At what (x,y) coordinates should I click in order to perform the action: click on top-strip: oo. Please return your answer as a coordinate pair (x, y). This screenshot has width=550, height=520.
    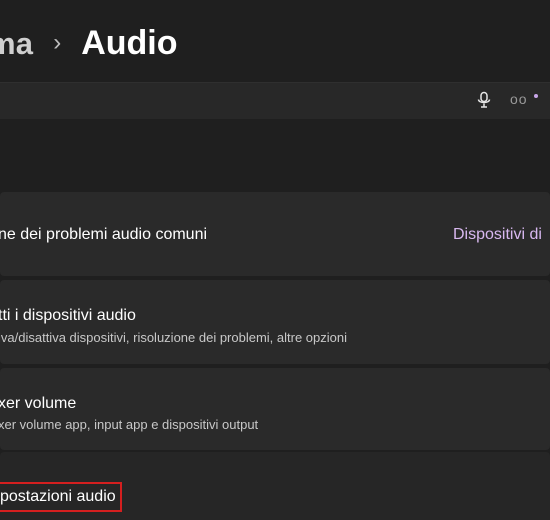
    Looking at the image, I should click on (275, 100).